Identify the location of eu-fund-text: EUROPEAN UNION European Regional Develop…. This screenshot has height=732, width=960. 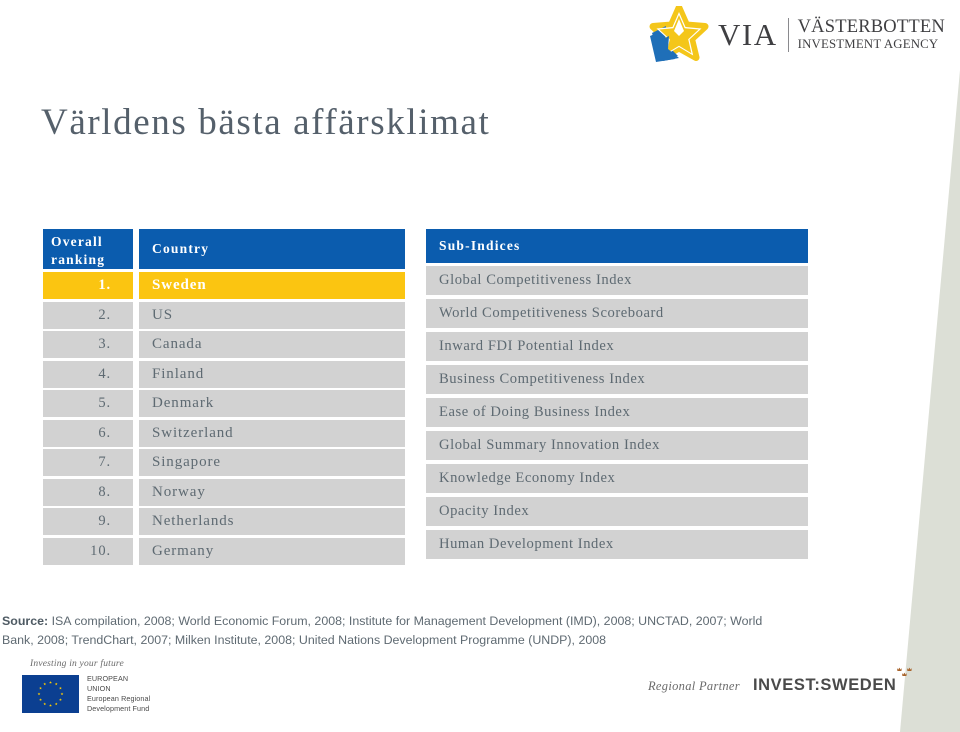
(118, 694).